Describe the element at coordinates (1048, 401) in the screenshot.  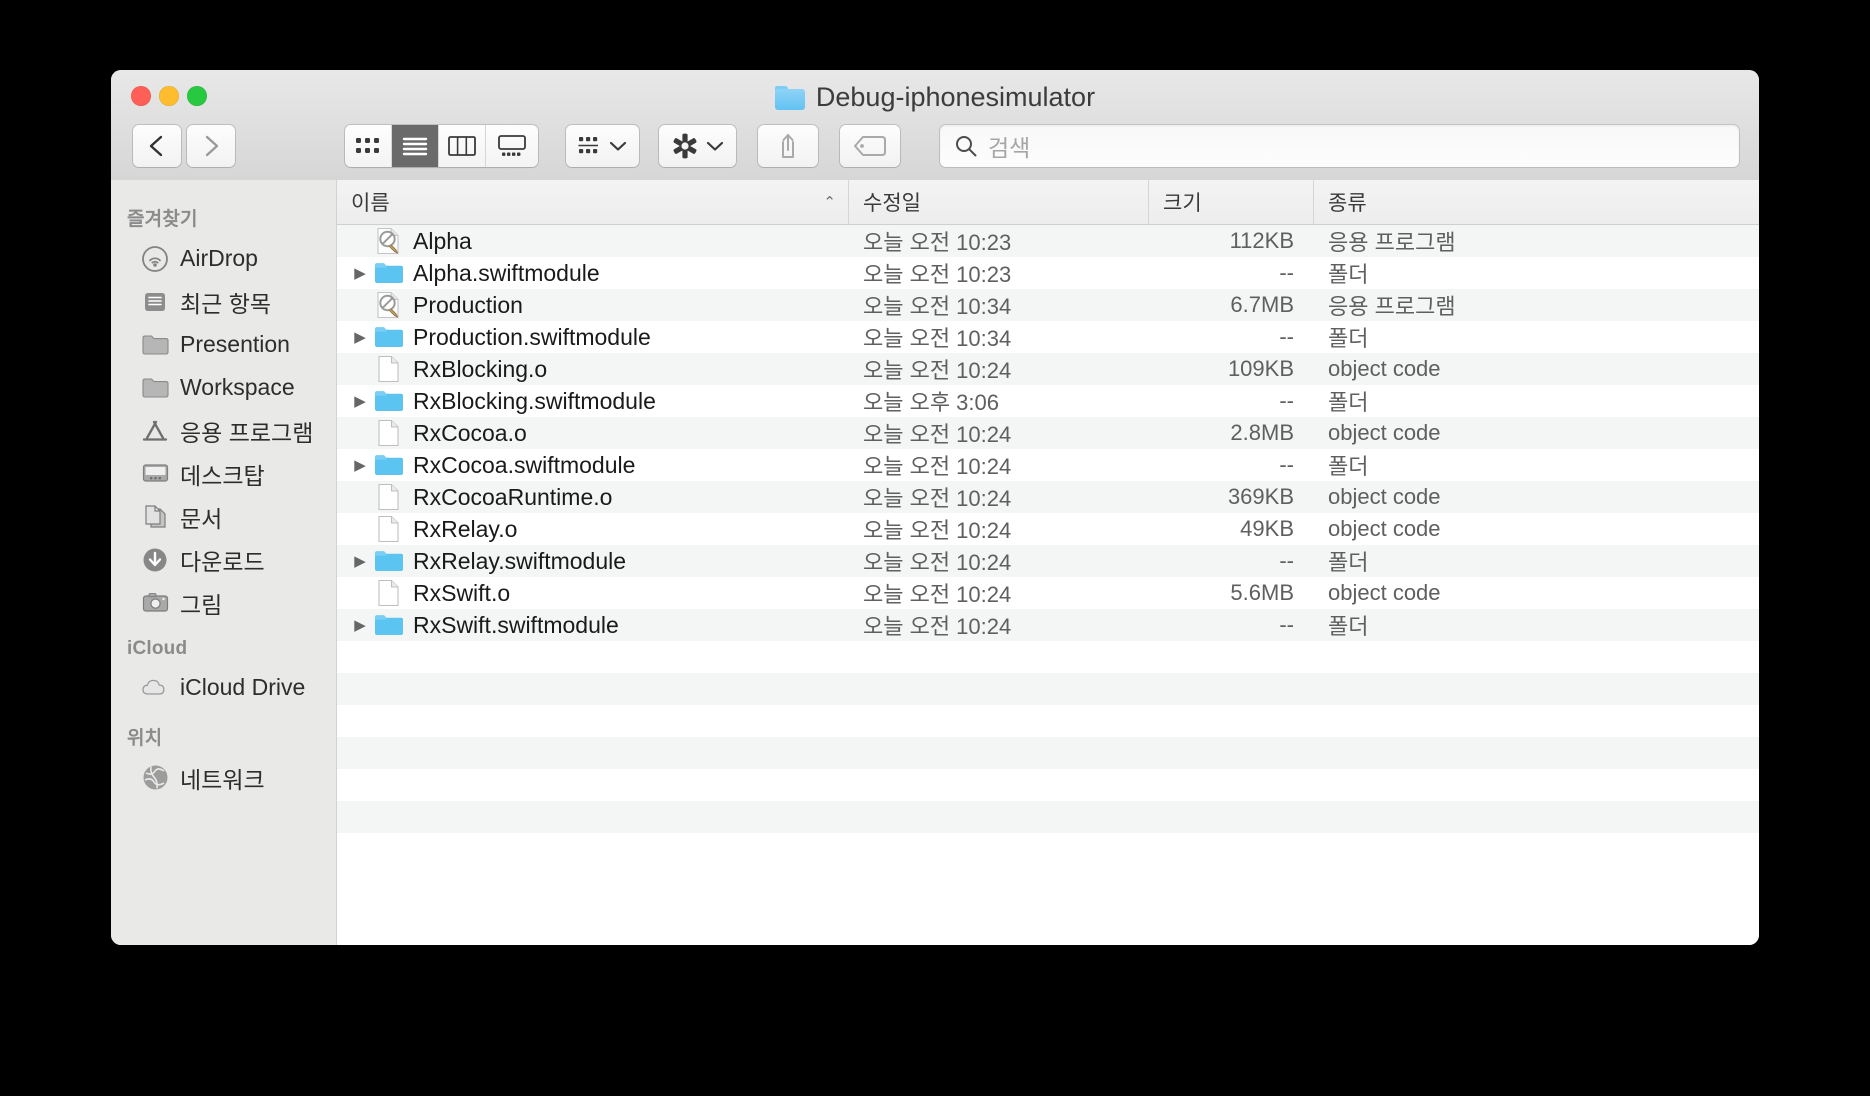
I see `table-row: ▶ RxBlocking.swiftmodule 오늘 오후 3:06 -- 폴더` at that location.